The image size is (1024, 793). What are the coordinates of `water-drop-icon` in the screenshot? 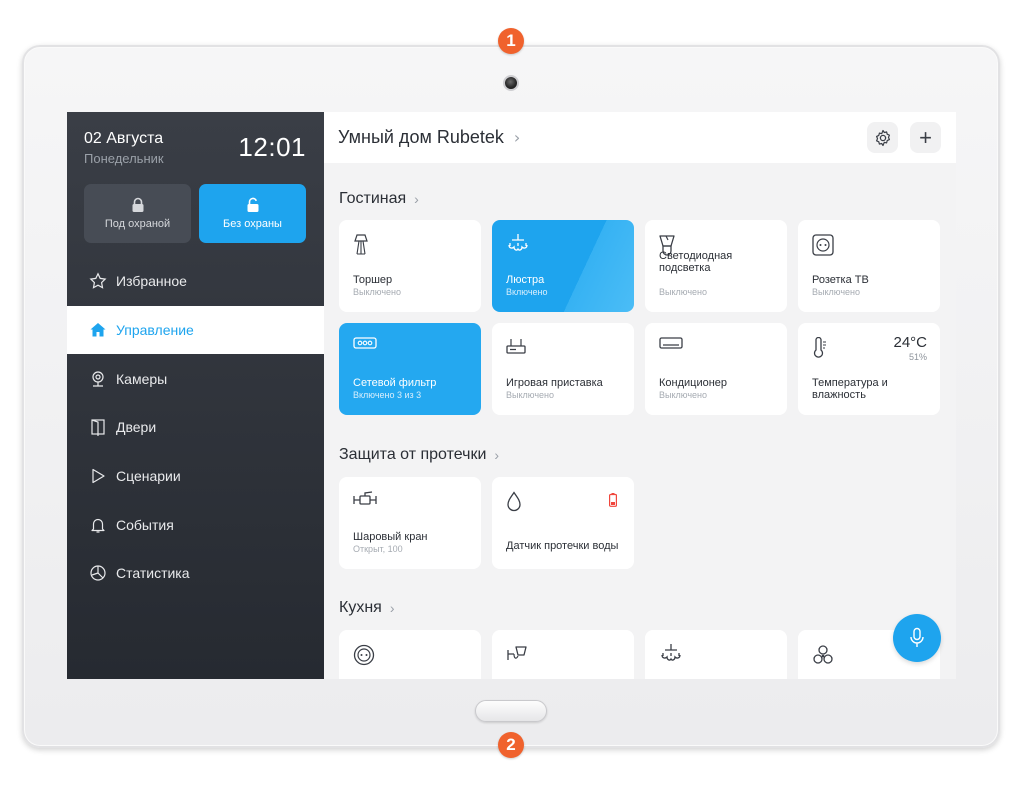 It's located at (514, 501).